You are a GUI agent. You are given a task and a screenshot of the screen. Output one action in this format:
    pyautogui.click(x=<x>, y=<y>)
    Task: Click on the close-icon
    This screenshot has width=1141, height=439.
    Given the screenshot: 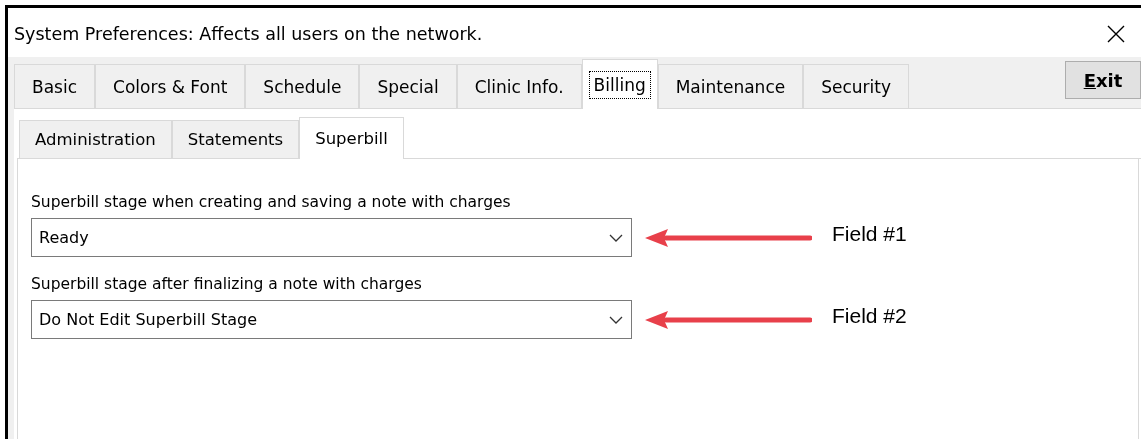 What is the action you would take?
    pyautogui.click(x=1116, y=33)
    